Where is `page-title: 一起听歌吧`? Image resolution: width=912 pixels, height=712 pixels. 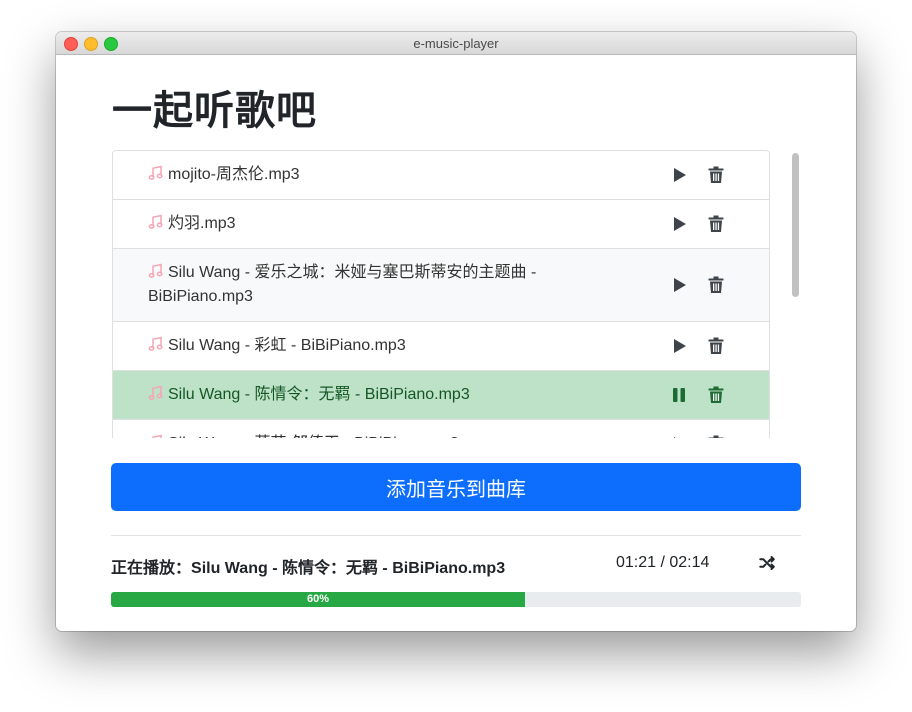
page-title: 一起听歌吧 is located at coordinates (214, 111).